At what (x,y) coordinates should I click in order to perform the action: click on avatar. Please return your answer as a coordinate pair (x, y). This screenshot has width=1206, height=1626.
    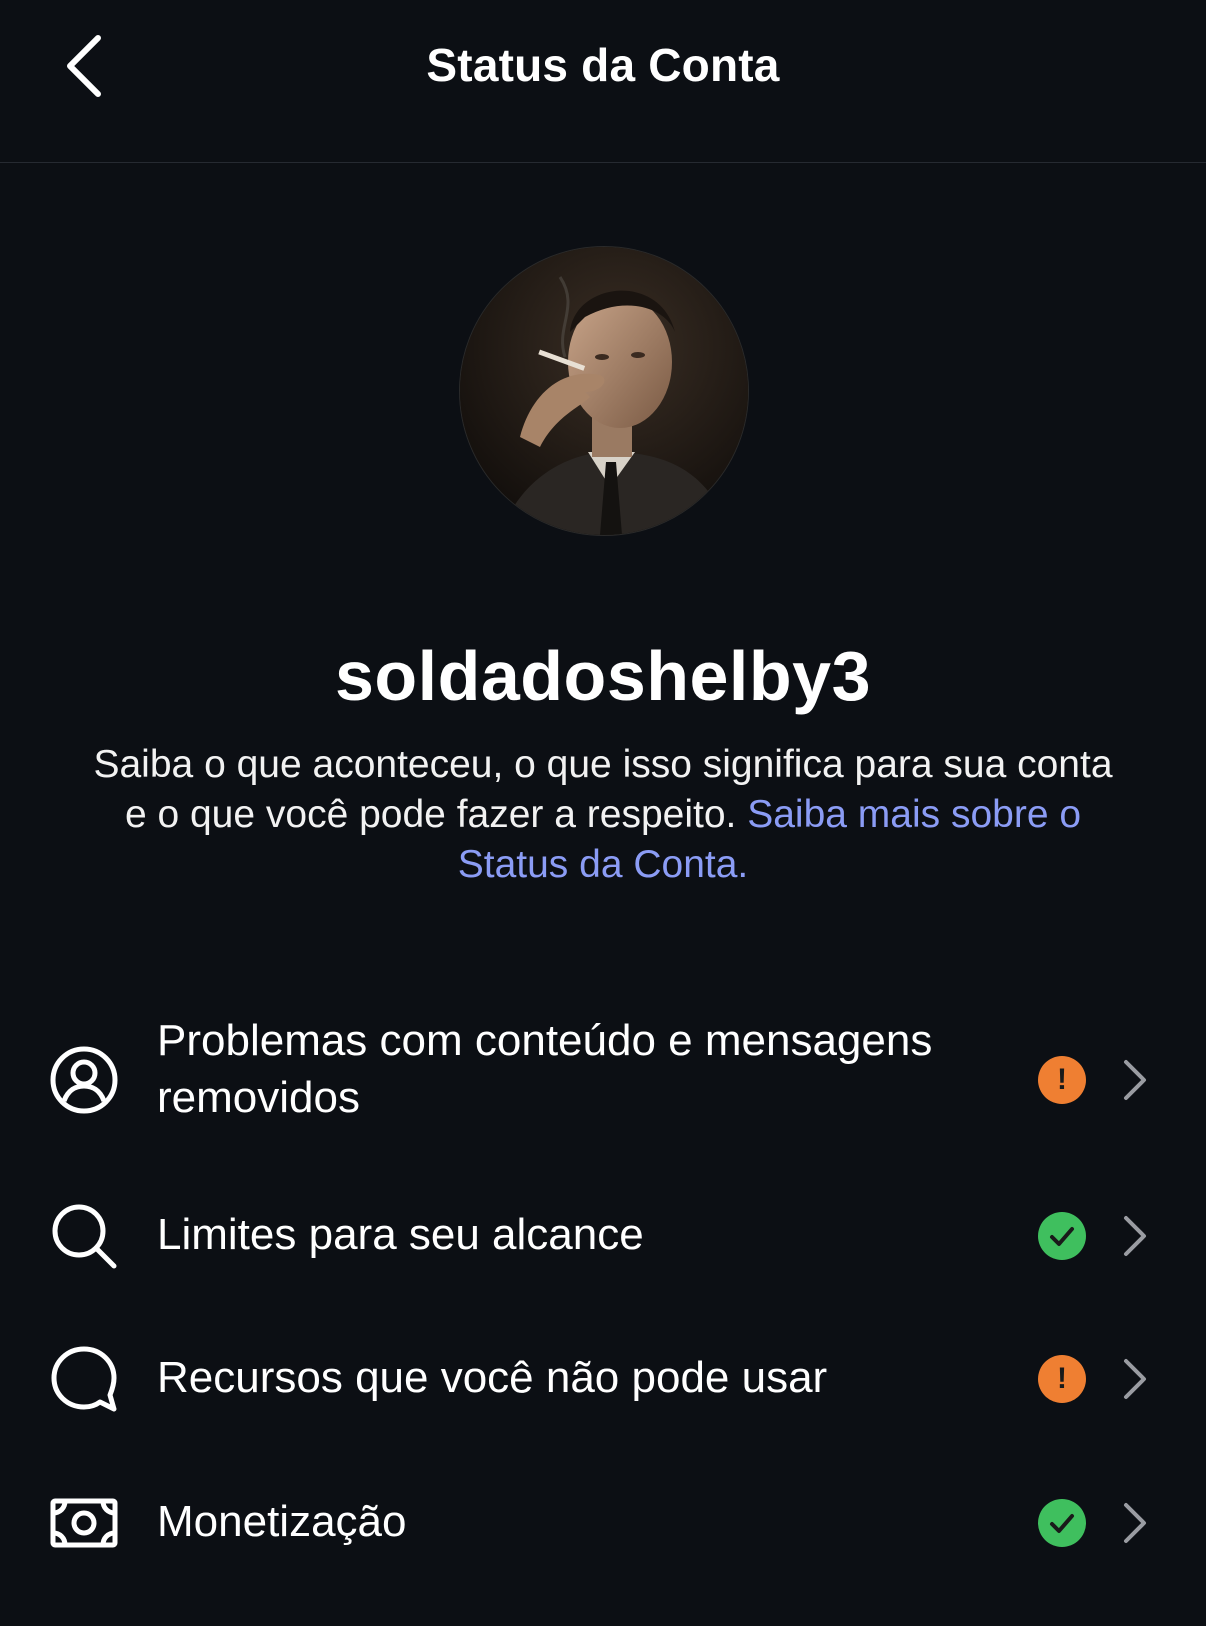
    Looking at the image, I should click on (604, 391).